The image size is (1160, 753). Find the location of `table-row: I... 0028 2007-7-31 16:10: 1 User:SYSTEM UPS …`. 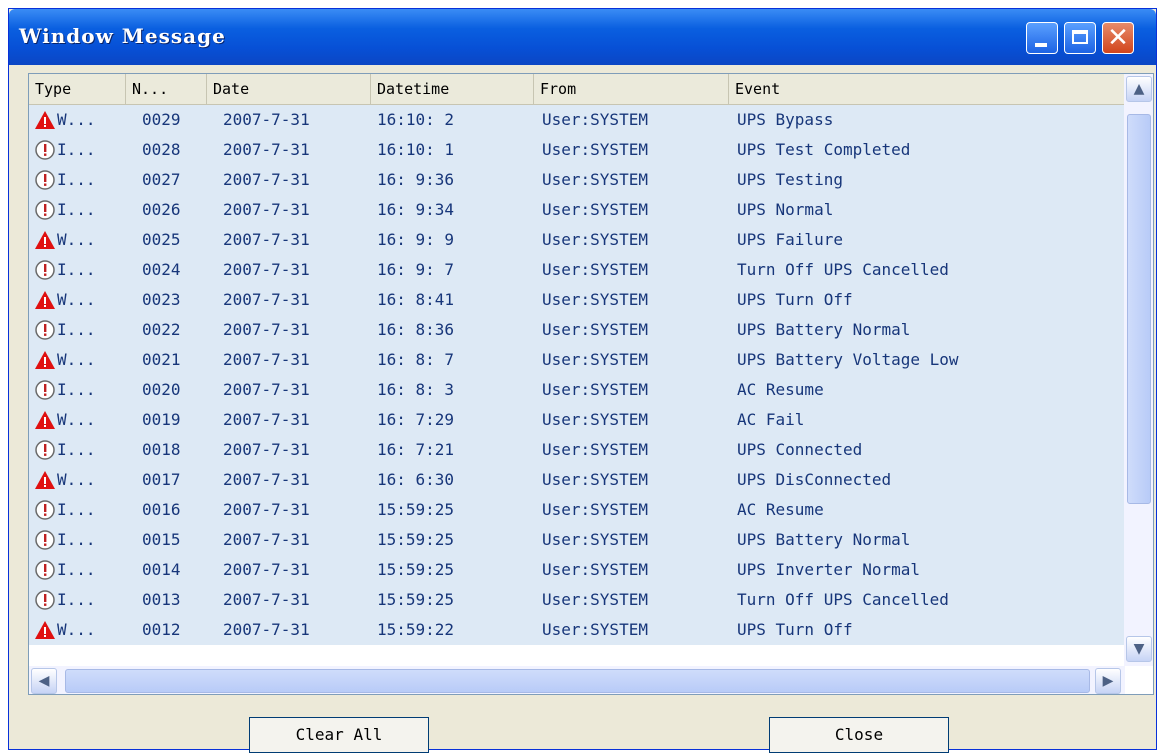

table-row: I... 0028 2007-7-31 16:10: 1 User:SYSTEM UPS … is located at coordinates (577, 150).